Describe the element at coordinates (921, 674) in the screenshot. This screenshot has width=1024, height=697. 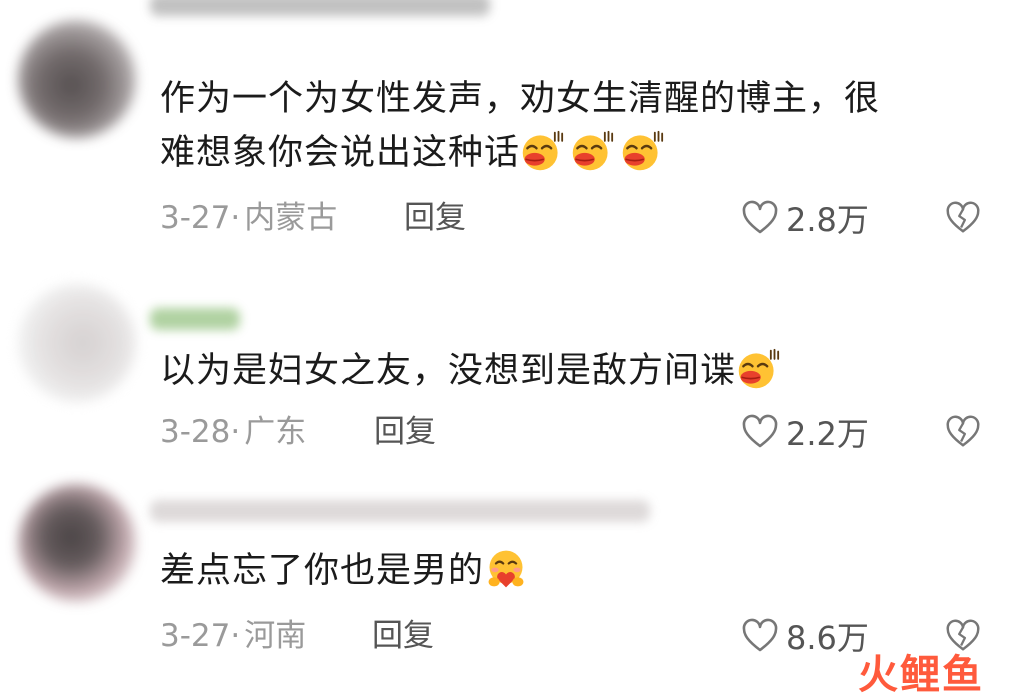
I see `watermark-text: 火鲤鱼` at that location.